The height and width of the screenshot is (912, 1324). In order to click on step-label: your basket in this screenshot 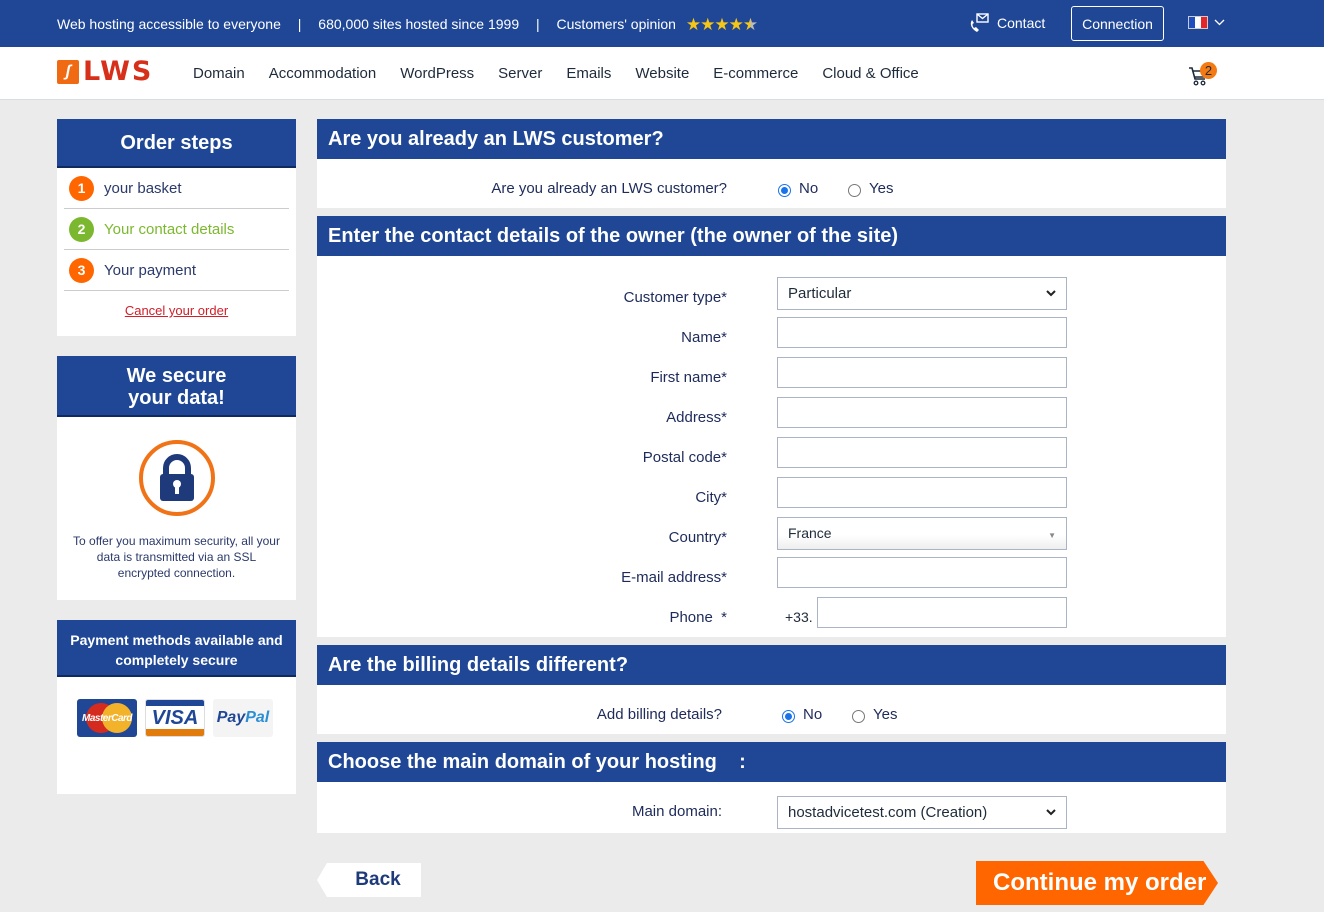, I will do `click(143, 188)`.